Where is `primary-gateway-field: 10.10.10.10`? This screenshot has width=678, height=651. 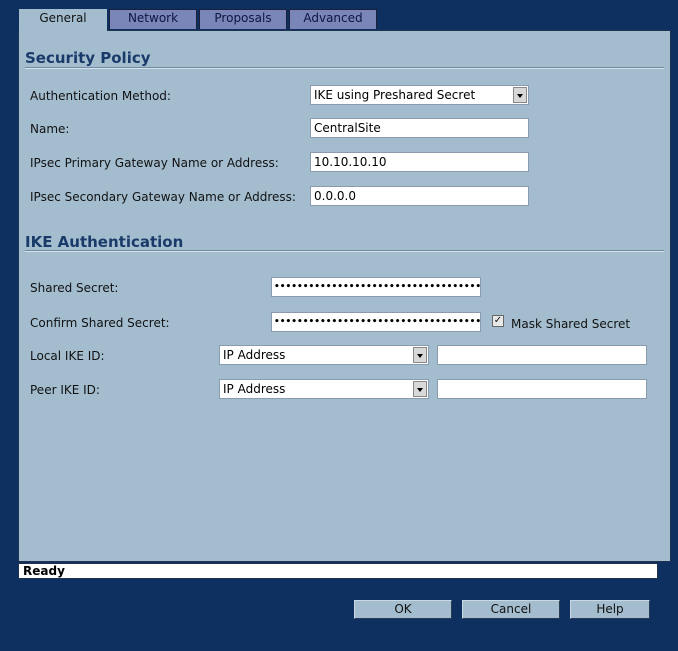 primary-gateway-field: 10.10.10.10 is located at coordinates (419, 162).